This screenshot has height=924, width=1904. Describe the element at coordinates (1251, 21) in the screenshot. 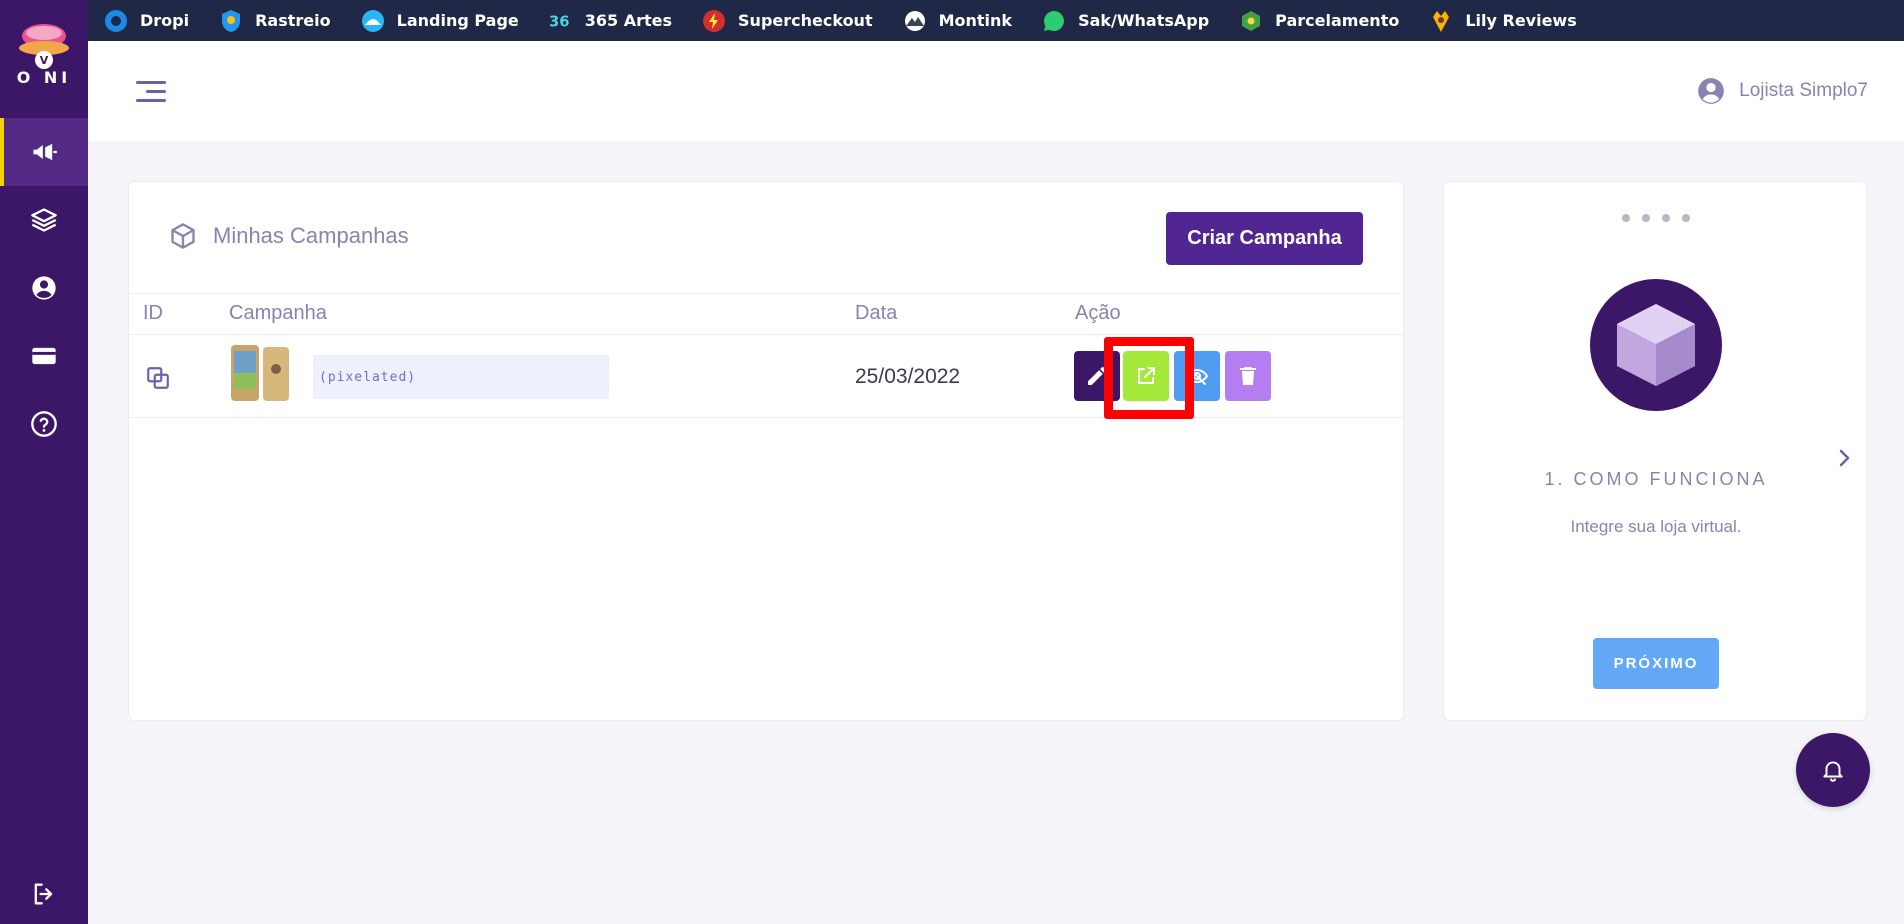

I see `parcelamento-icon` at that location.